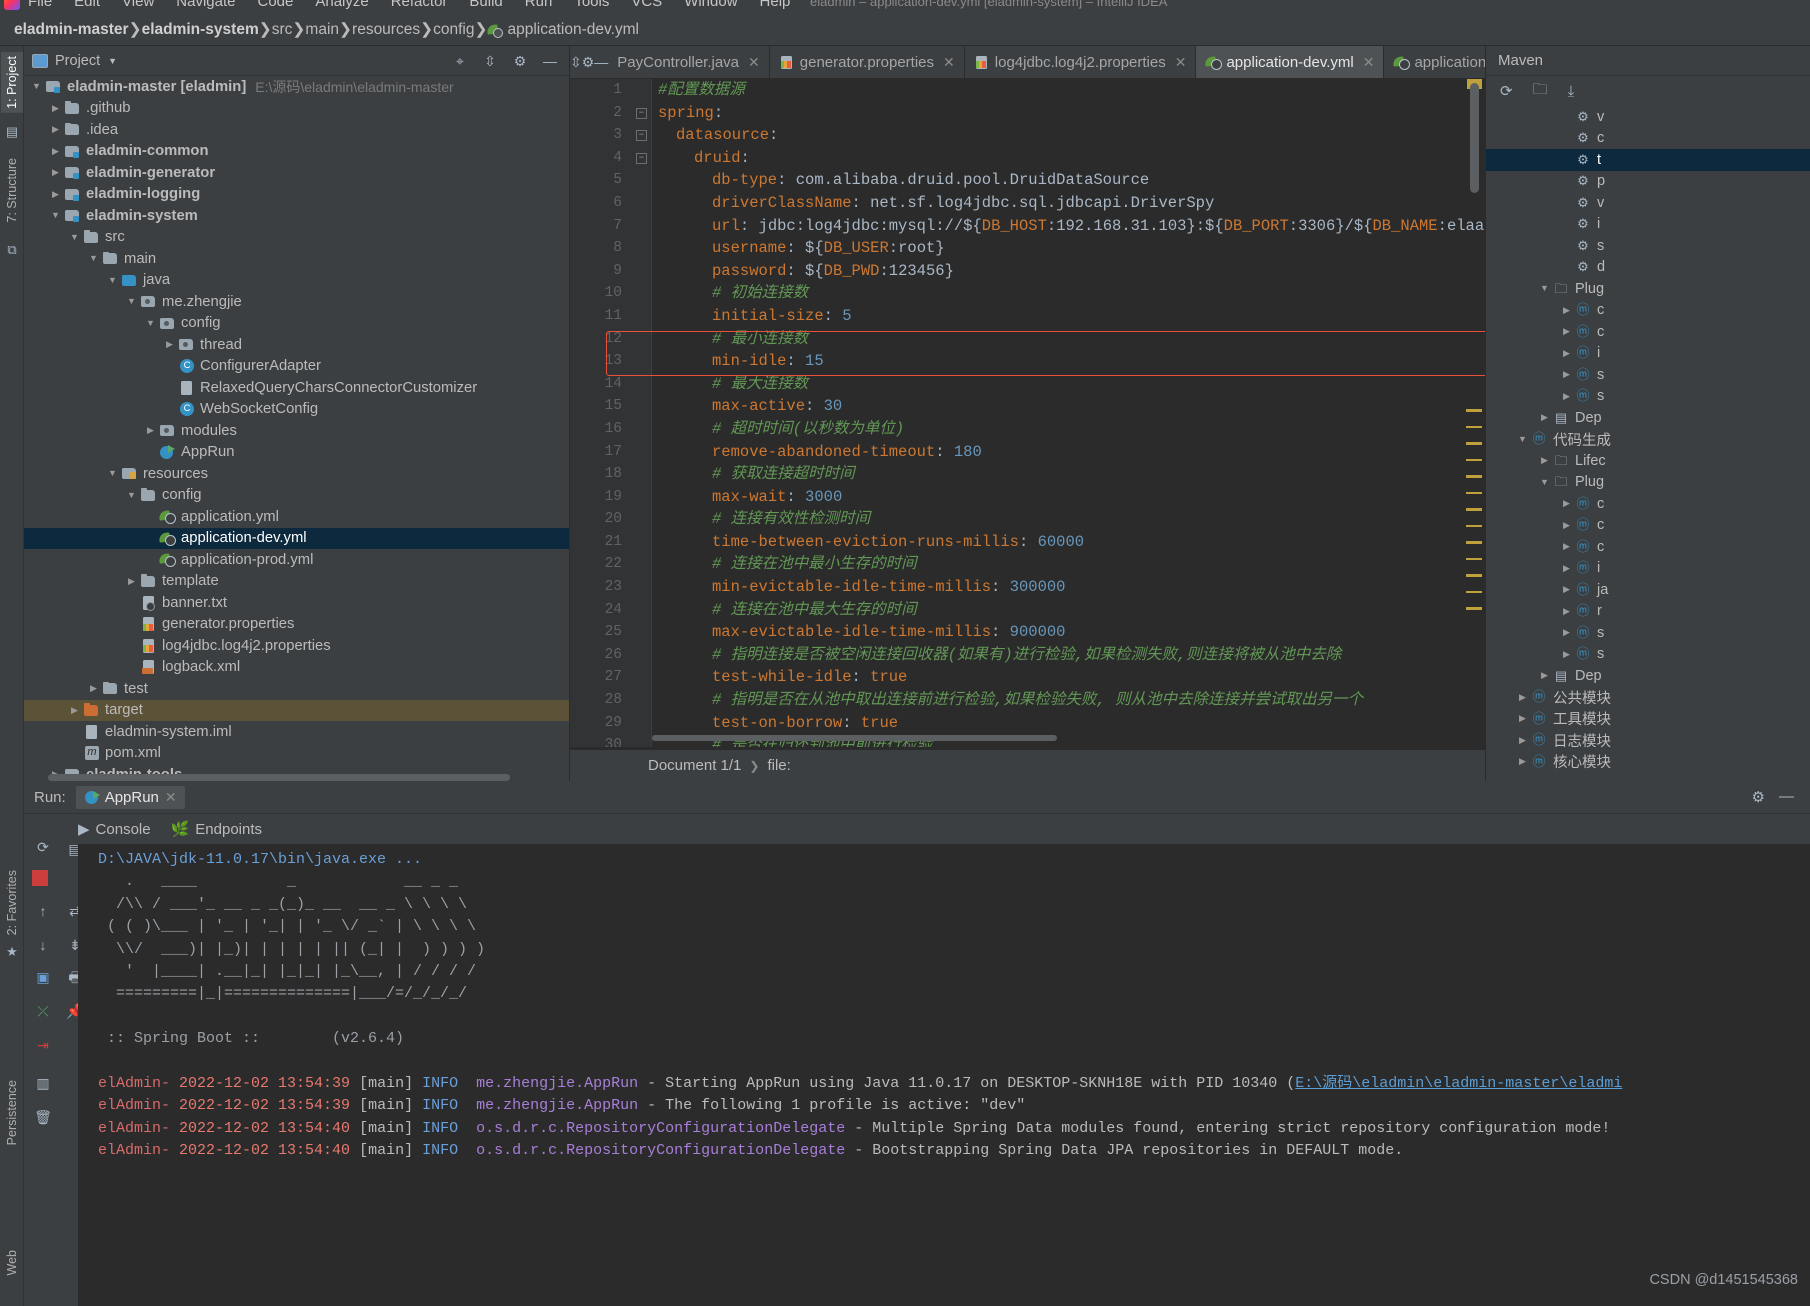 The width and height of the screenshot is (1810, 1306). I want to click on sidebar-item-structure: 7: Structure, so click(12, 190).